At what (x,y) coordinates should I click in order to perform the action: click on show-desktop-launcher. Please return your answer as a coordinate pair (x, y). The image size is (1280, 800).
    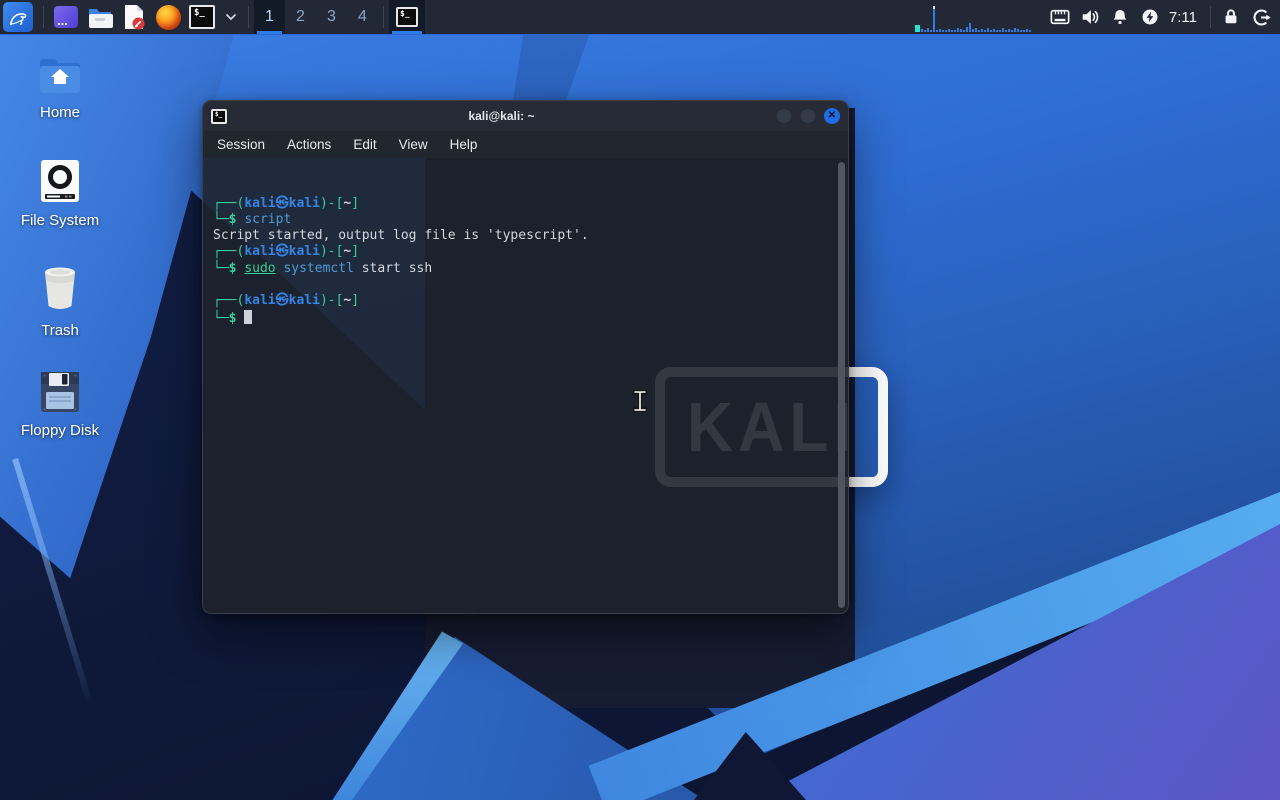
    Looking at the image, I should click on (66, 17).